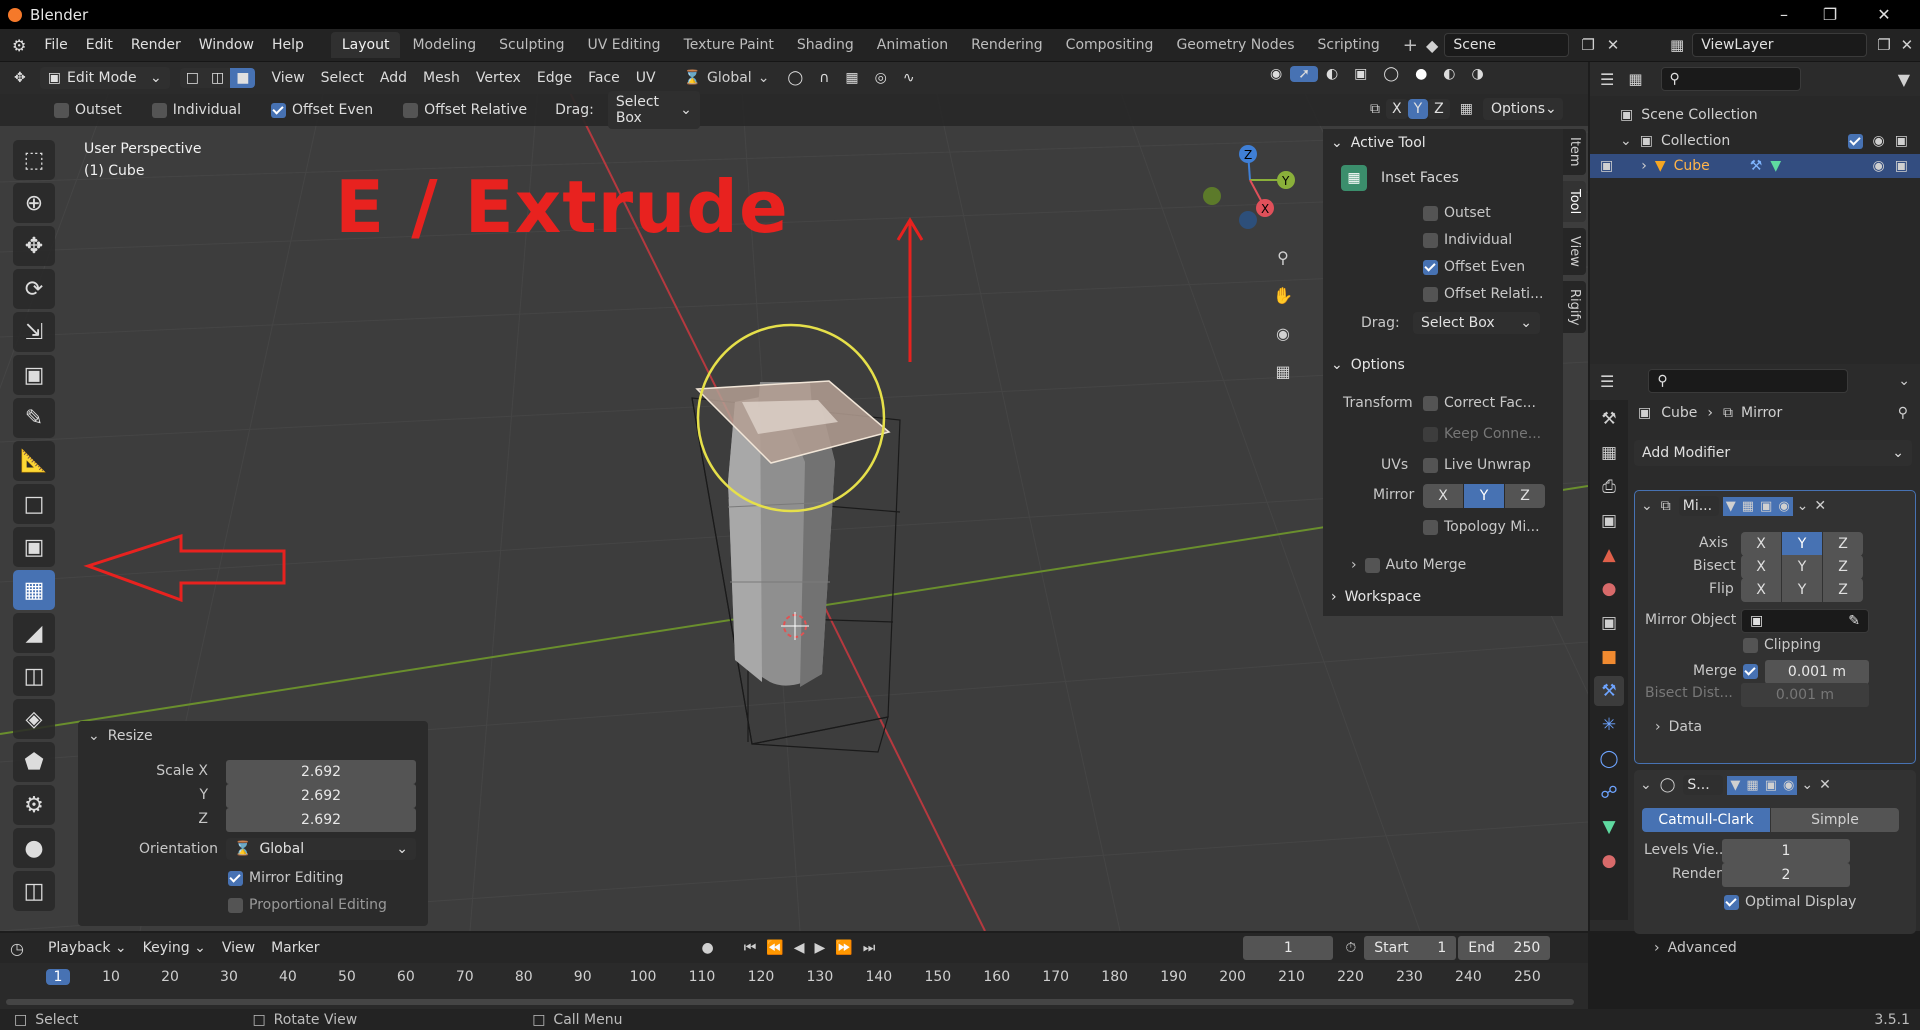 This screenshot has width=1920, height=1030. I want to click on overlay-icon: ◐, so click(1332, 74).